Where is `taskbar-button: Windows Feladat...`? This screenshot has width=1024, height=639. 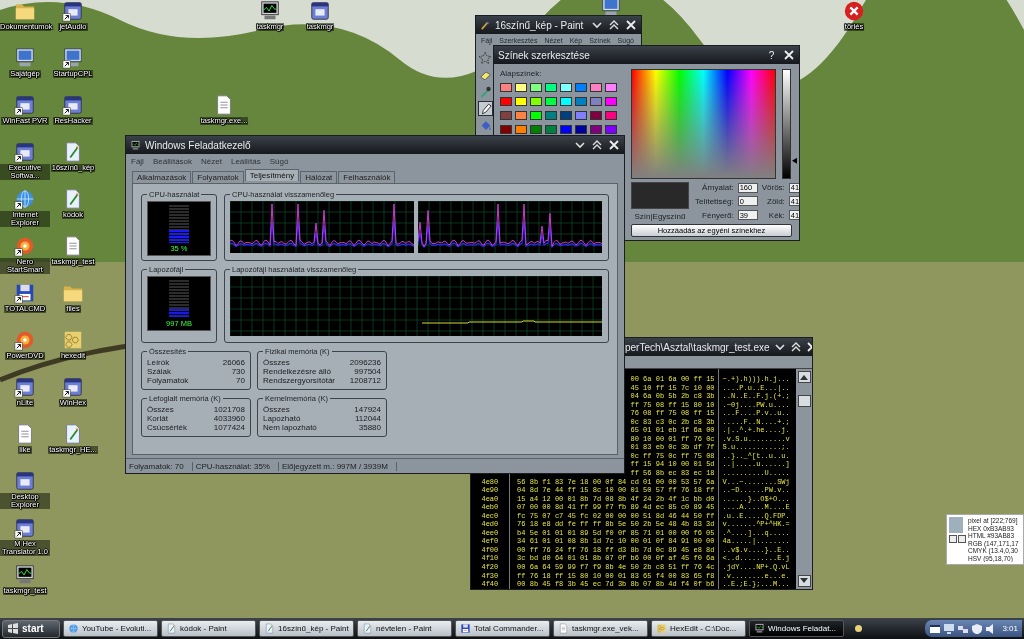 taskbar-button: Windows Feladat... is located at coordinates (796, 628).